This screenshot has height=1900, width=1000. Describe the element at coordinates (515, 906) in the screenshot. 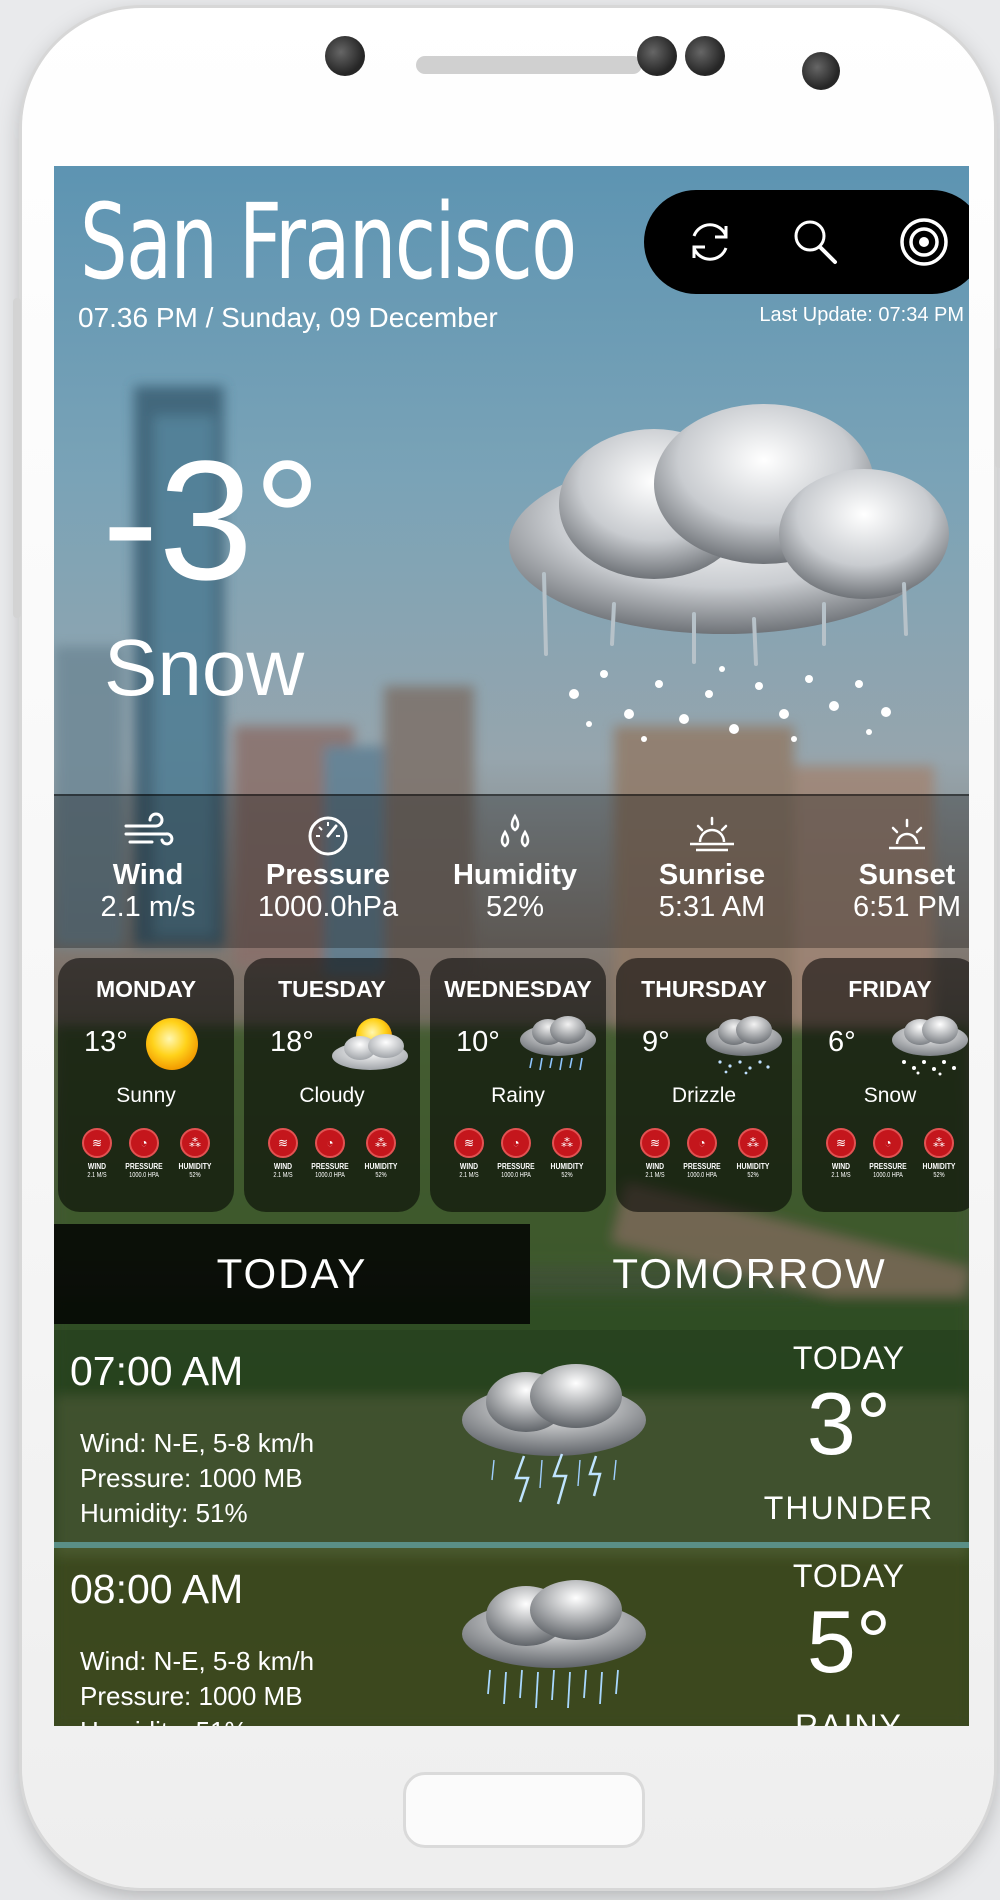

I see `stat-value: 52%` at that location.